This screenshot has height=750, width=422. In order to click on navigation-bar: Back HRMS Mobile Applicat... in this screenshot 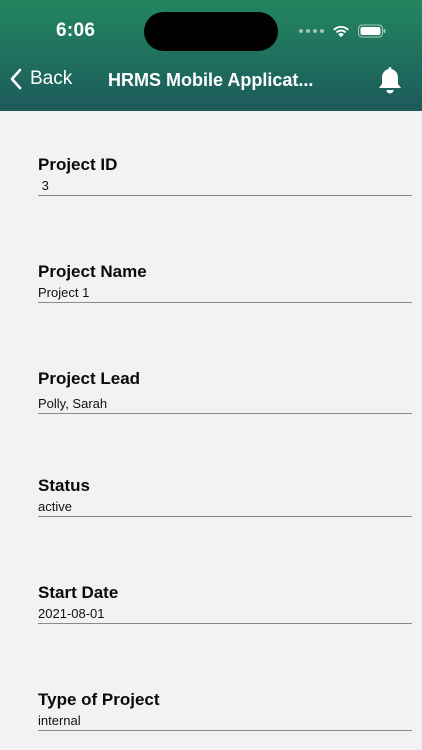, I will do `click(211, 82)`.